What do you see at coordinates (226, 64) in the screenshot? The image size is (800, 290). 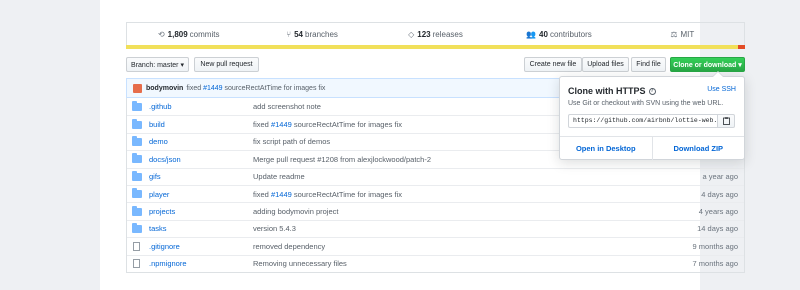 I see `new-pull-request-button: New pull request` at bounding box center [226, 64].